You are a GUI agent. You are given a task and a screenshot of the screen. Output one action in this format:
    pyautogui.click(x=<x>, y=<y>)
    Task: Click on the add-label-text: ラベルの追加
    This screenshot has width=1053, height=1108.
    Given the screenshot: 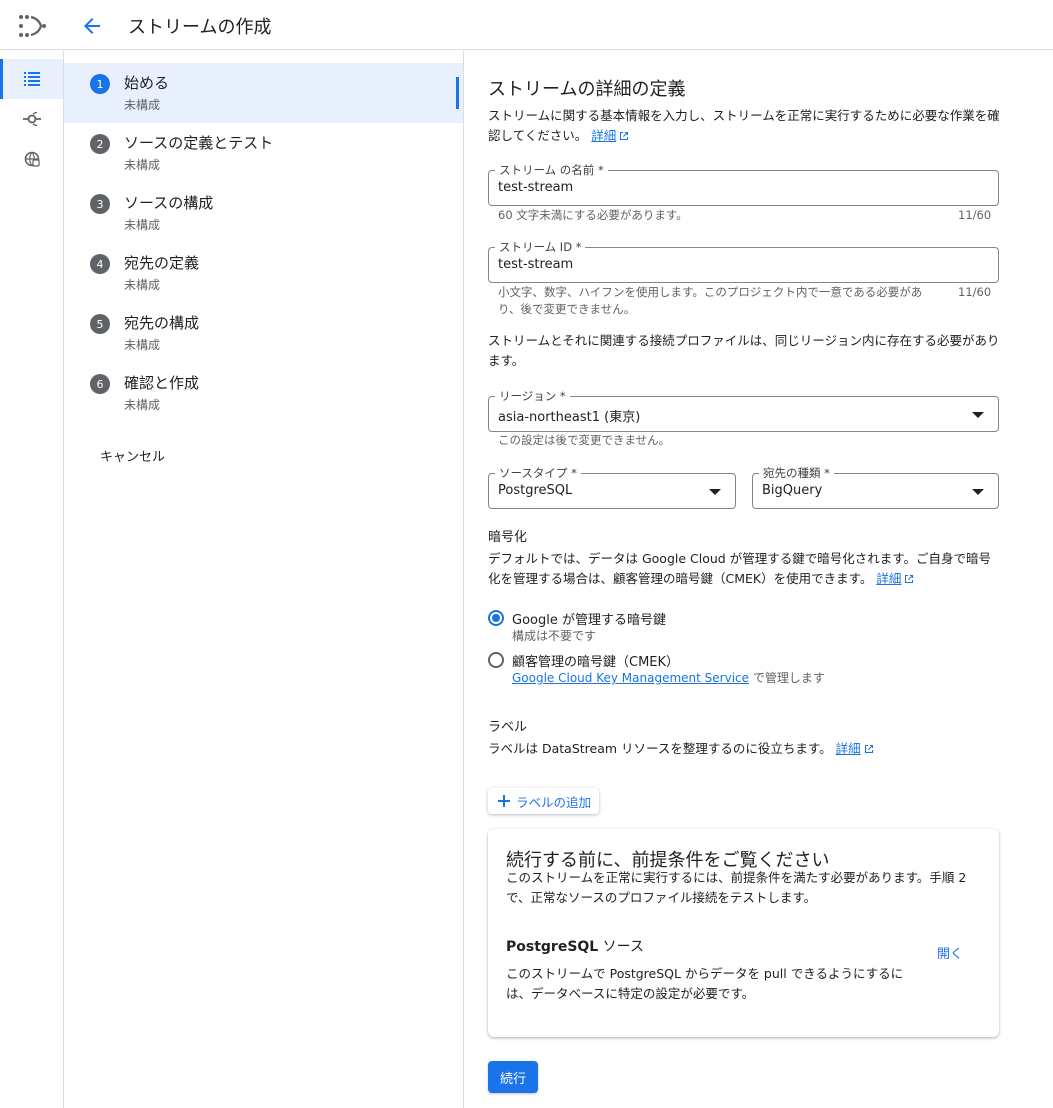 What is the action you would take?
    pyautogui.click(x=554, y=802)
    